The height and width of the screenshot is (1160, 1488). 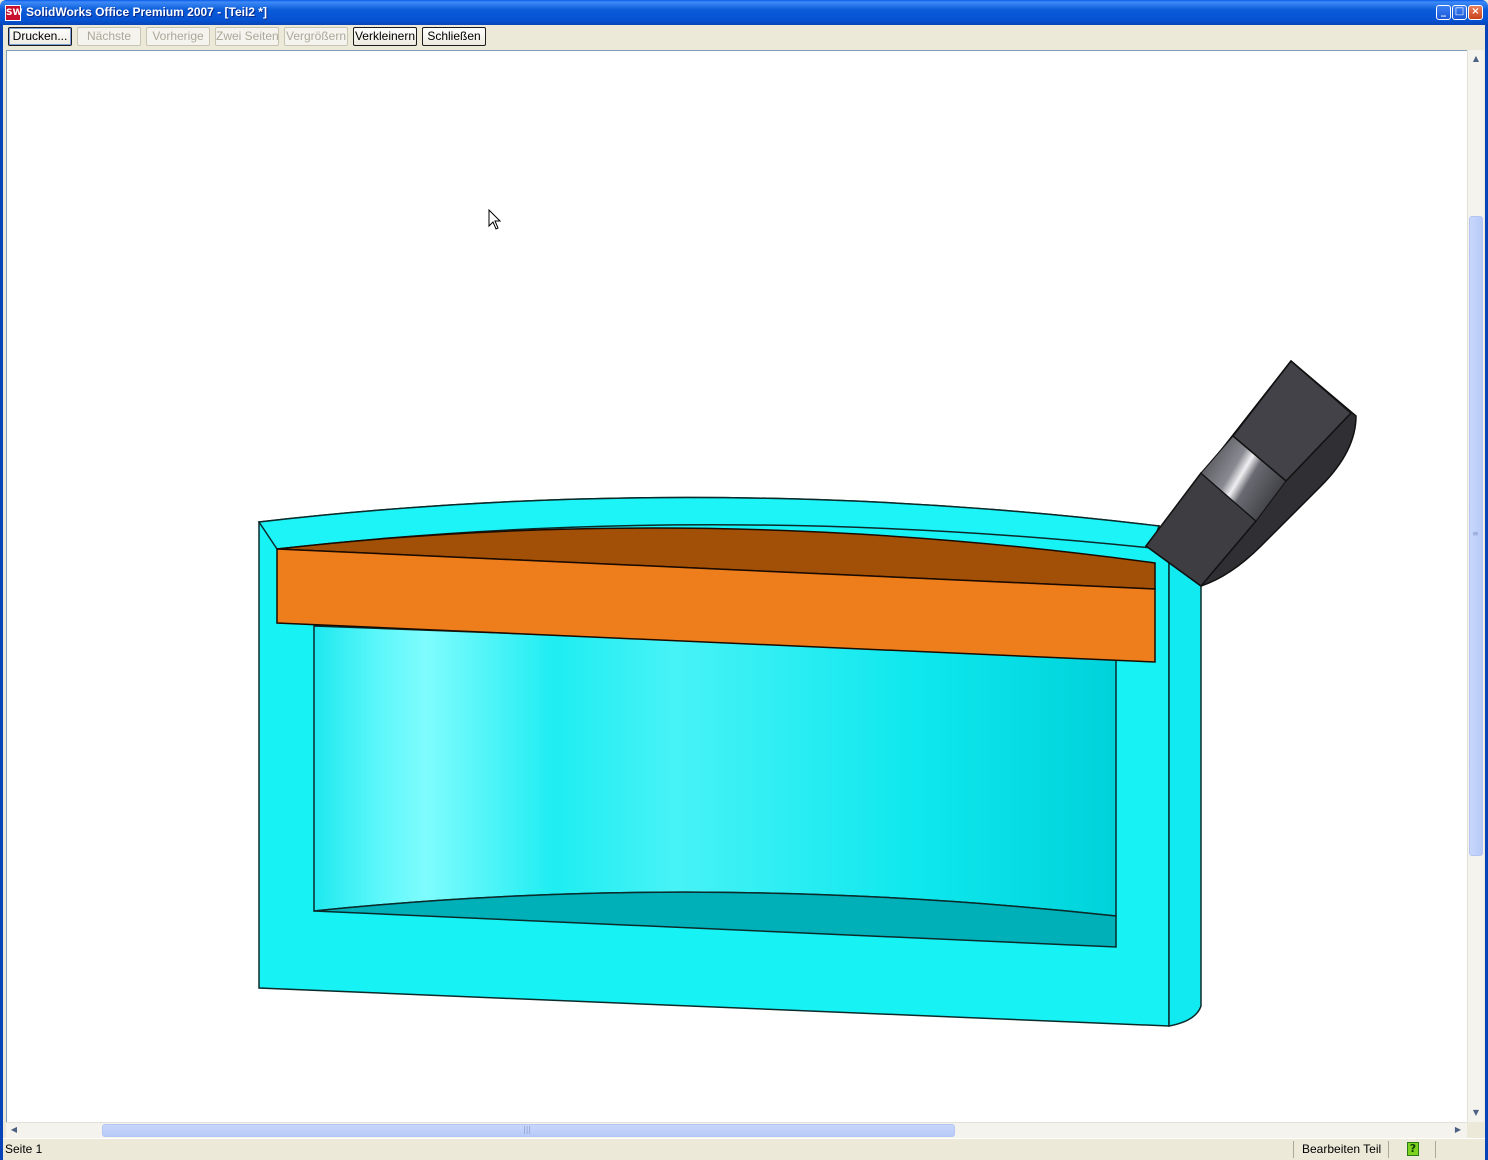 I want to click on horizontal-scrollbar: ◀ ||| ▶, so click(x=736, y=1130).